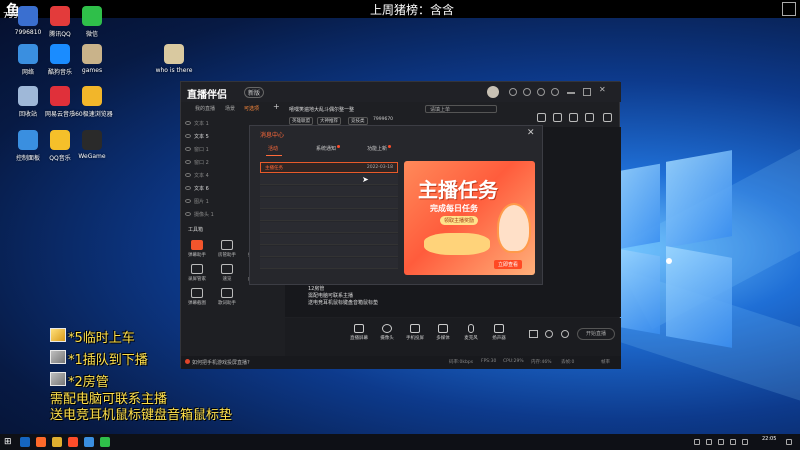 The width and height of the screenshot is (800, 450). Describe the element at coordinates (328, 148) in the screenshot. I see `tab-system-notice: 系统通知` at that location.